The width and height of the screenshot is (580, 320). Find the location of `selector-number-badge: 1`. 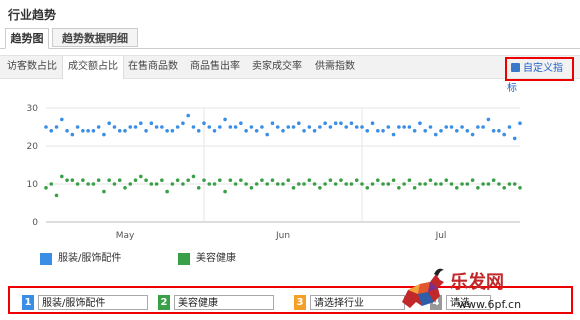

selector-number-badge: 1 is located at coordinates (28, 302).